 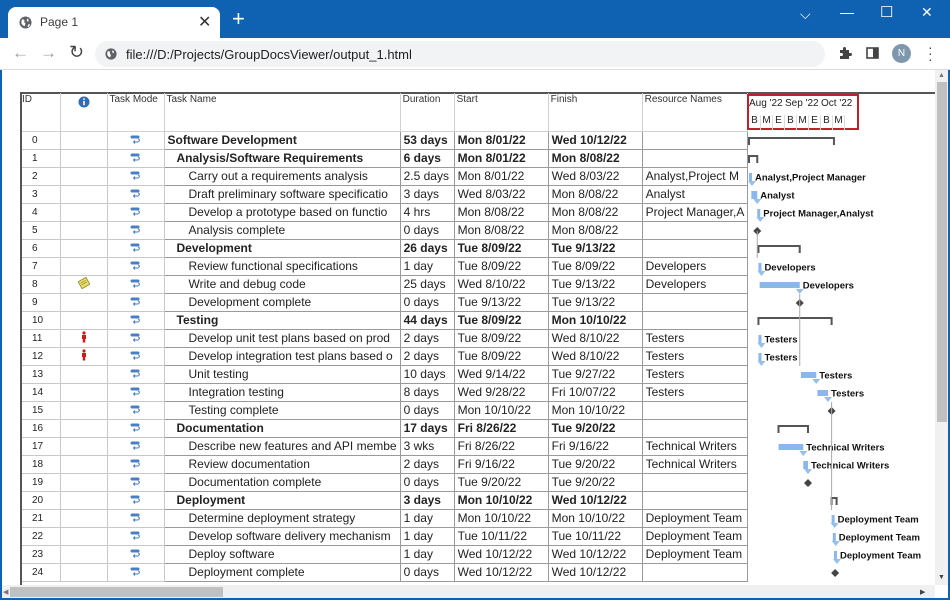 I want to click on forward-arrow-icon: →, so click(x=48, y=53).